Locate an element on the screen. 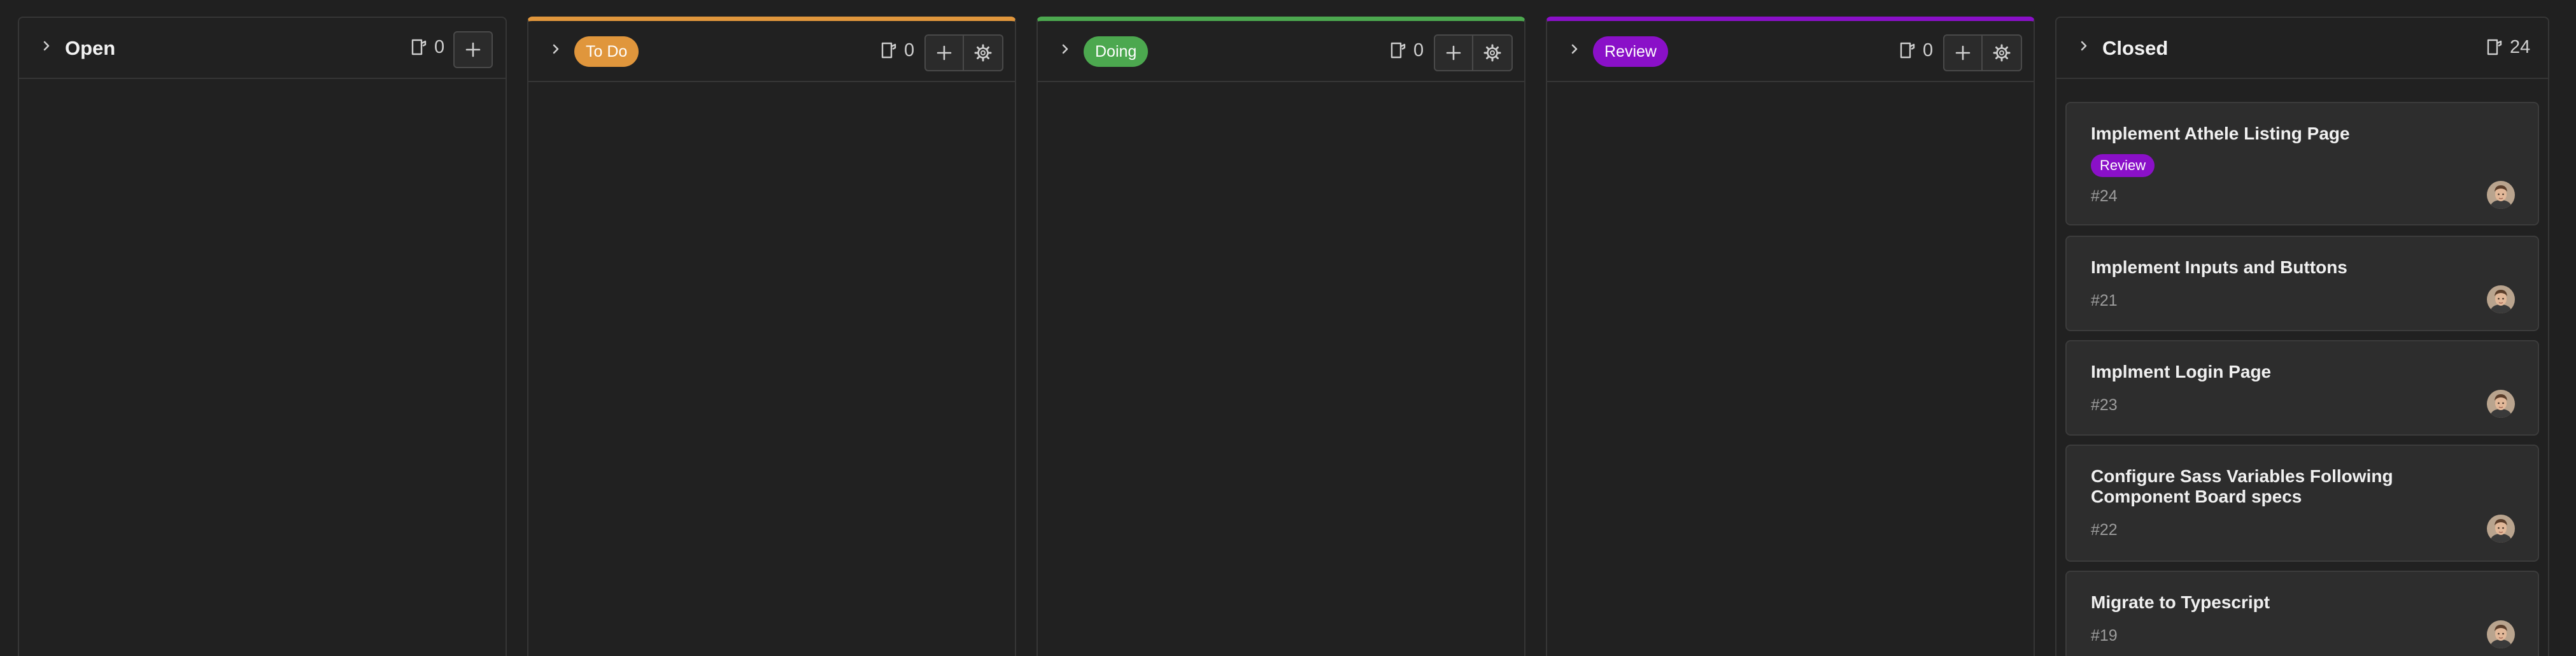  column-label-badge: Doing is located at coordinates (1116, 51).